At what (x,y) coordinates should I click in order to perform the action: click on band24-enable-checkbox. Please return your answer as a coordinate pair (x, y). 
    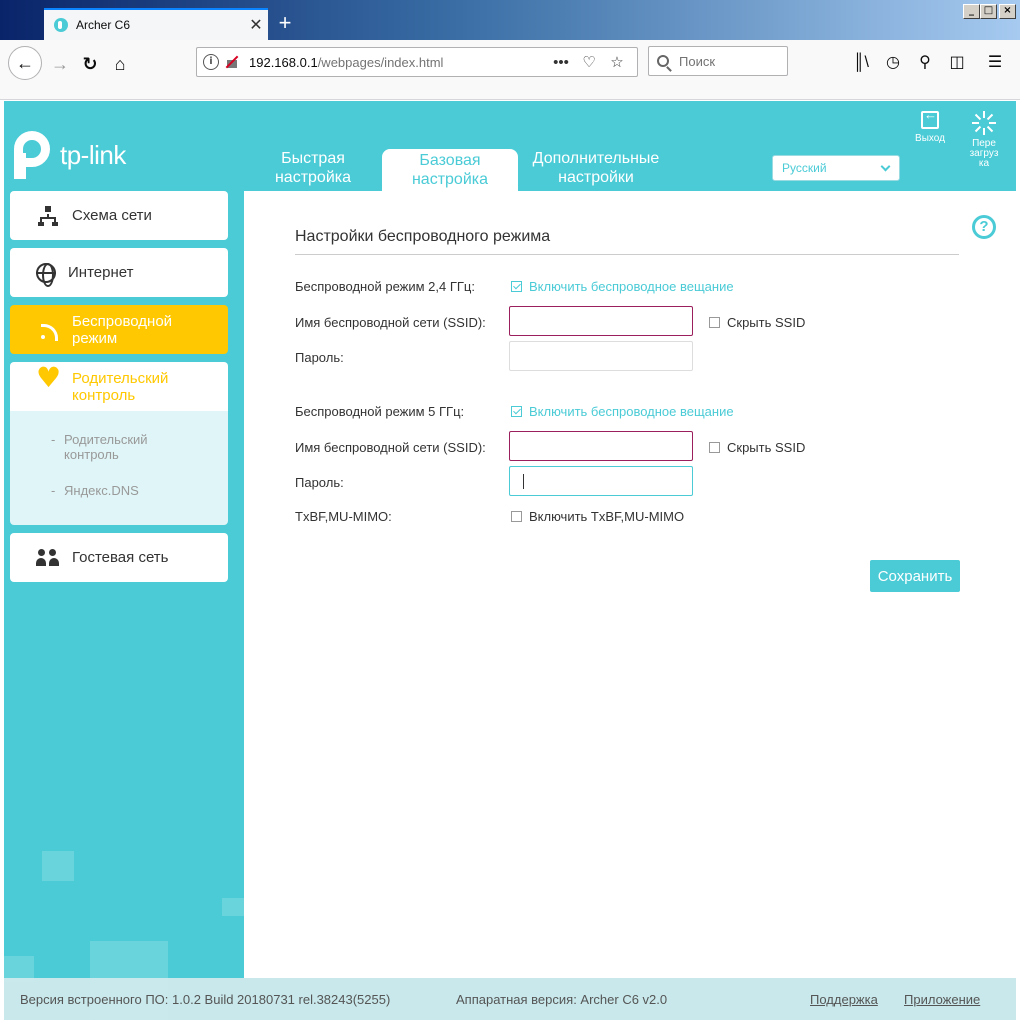
    Looking at the image, I should click on (516, 286).